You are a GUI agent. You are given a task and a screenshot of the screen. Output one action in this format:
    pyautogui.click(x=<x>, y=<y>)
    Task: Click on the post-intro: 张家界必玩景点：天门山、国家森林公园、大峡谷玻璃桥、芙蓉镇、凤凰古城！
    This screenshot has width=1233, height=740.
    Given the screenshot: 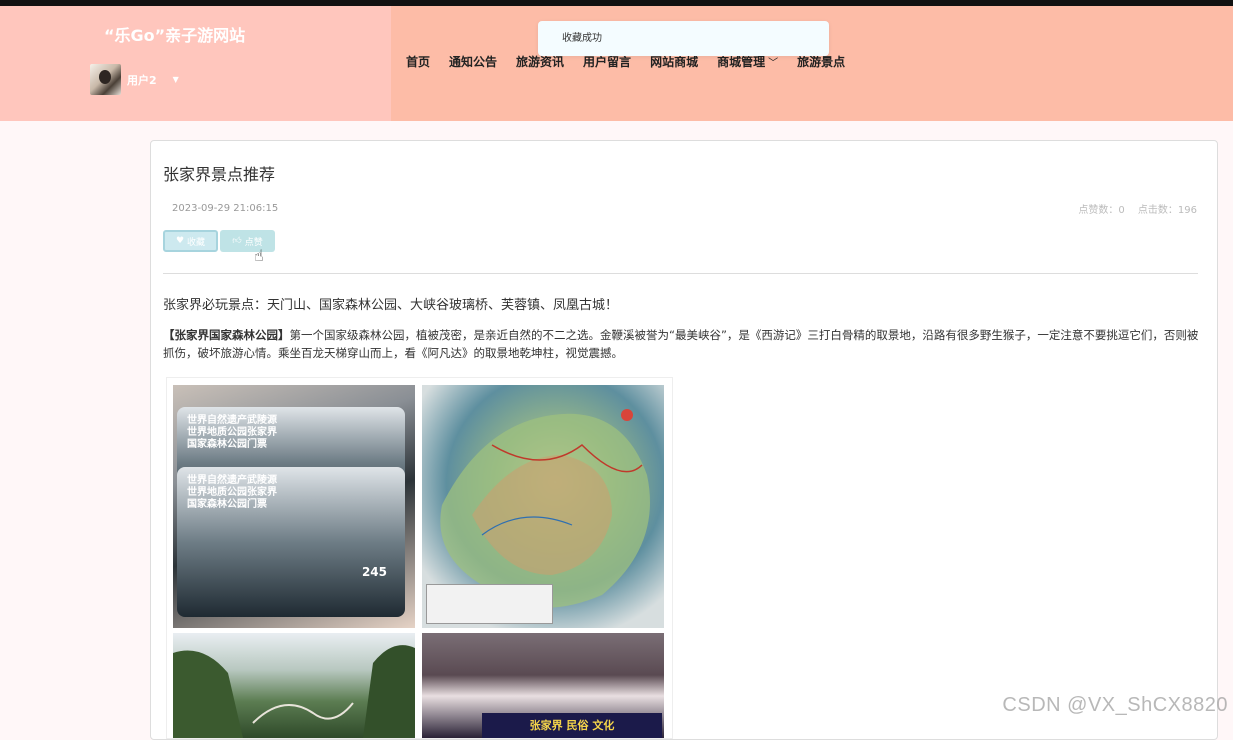 What is the action you would take?
    pyautogui.click(x=390, y=303)
    